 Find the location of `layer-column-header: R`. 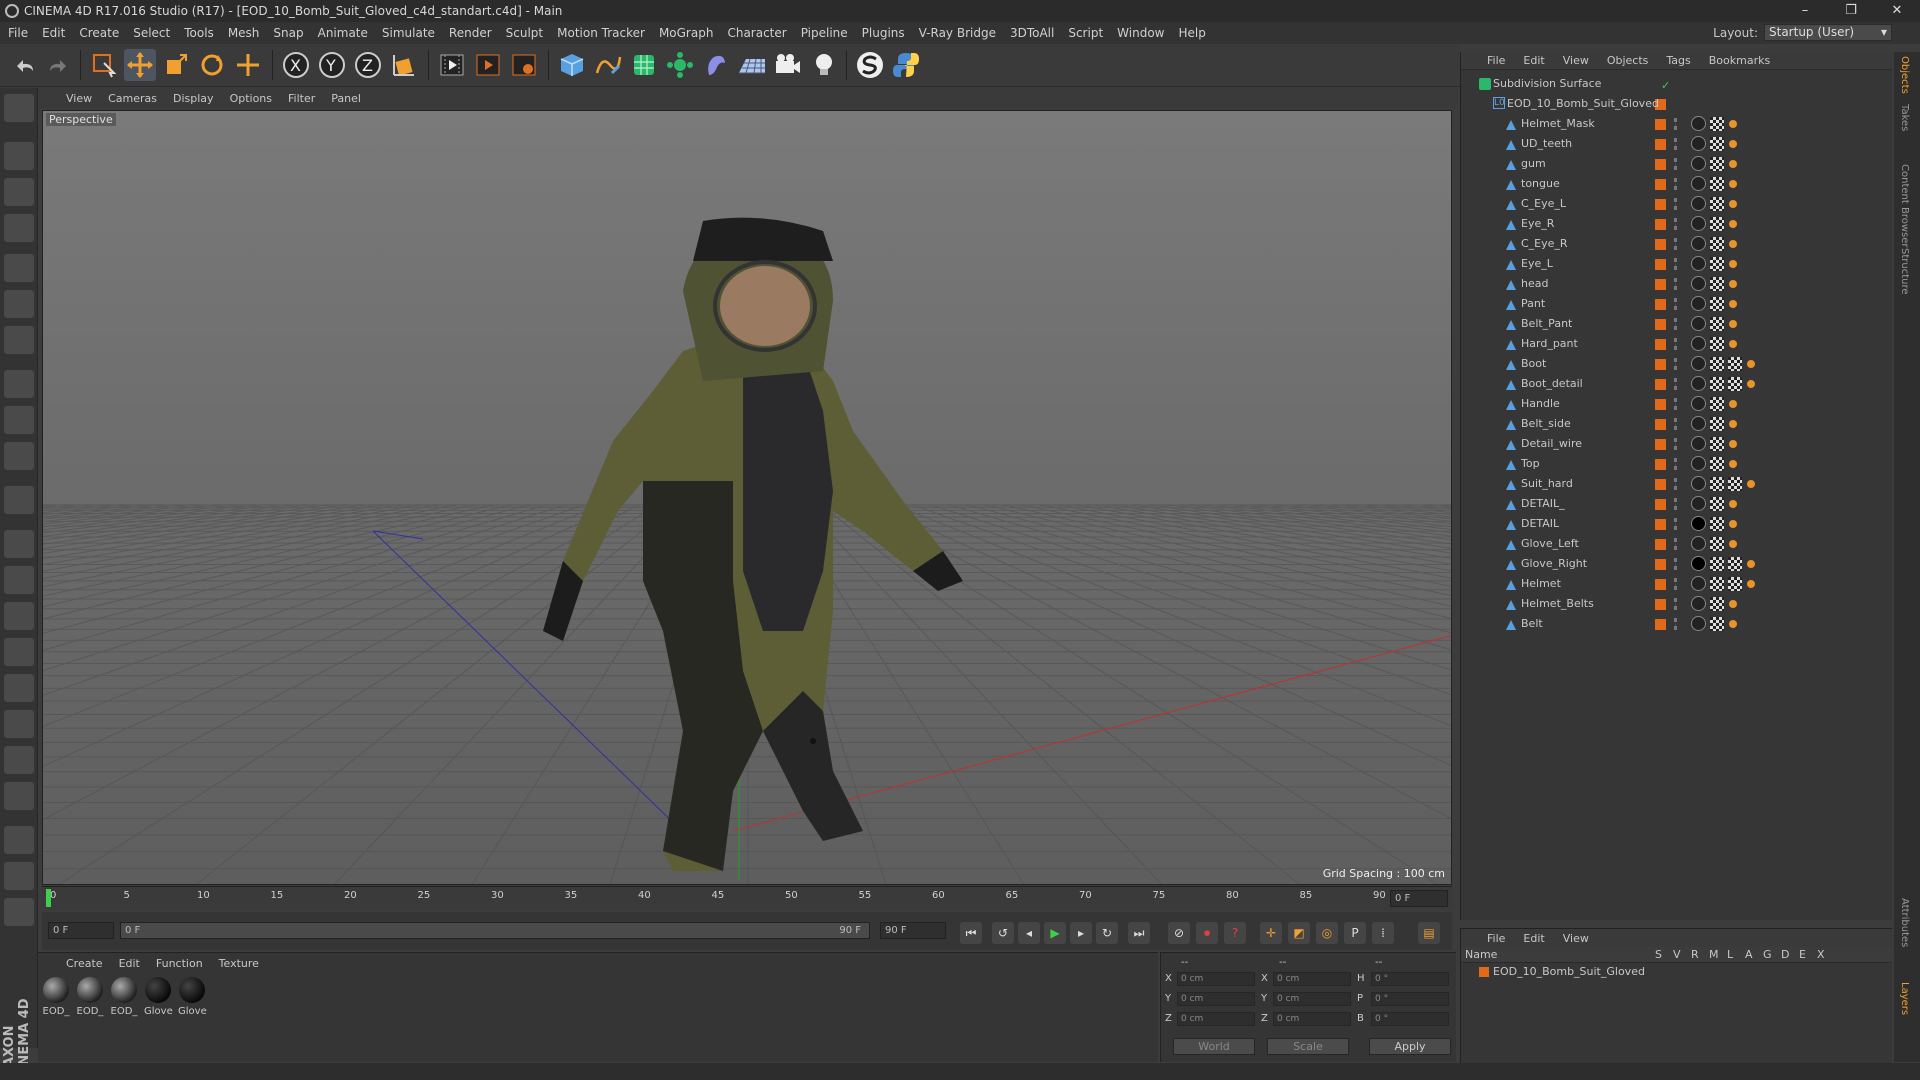

layer-column-header: R is located at coordinates (1695, 954).